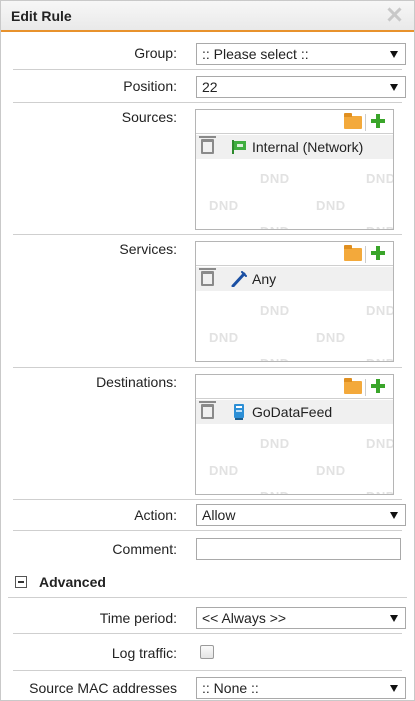 Image resolution: width=415 pixels, height=701 pixels. I want to click on services-object-box: Any DND DND DND DND DND DND, so click(294, 301).